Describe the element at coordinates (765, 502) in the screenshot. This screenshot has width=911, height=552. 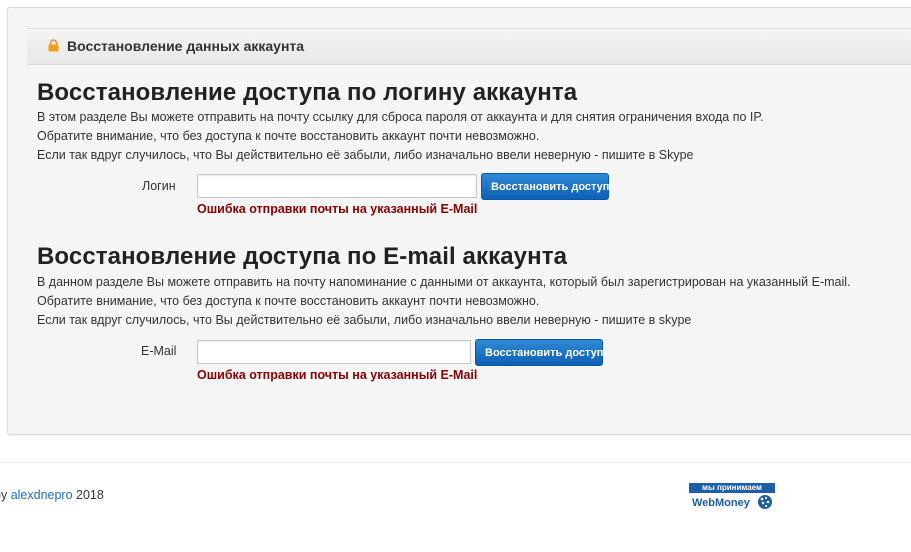
I see `webmoney-globe-icon` at that location.